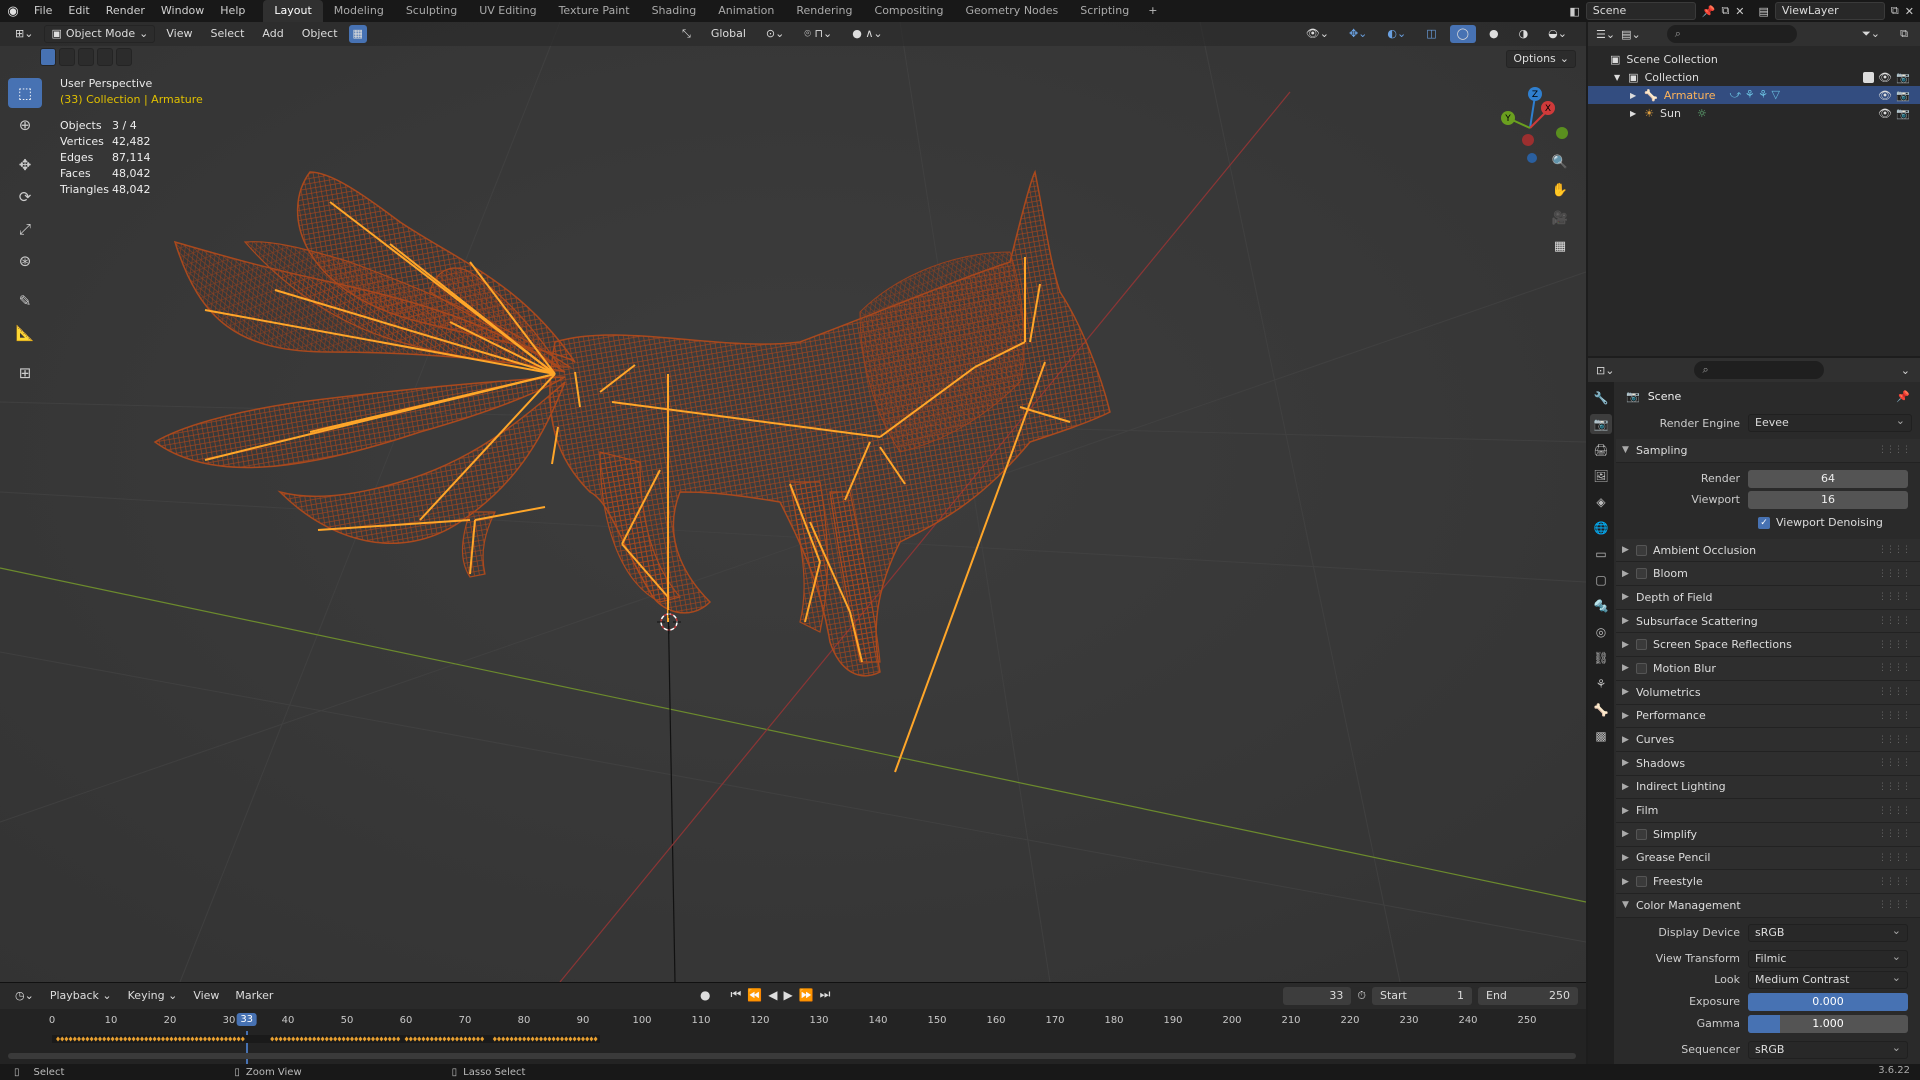 The width and height of the screenshot is (1920, 1080). What do you see at coordinates (1830, 422) in the screenshot?
I see `render-engine-dropdown: Eevee` at bounding box center [1830, 422].